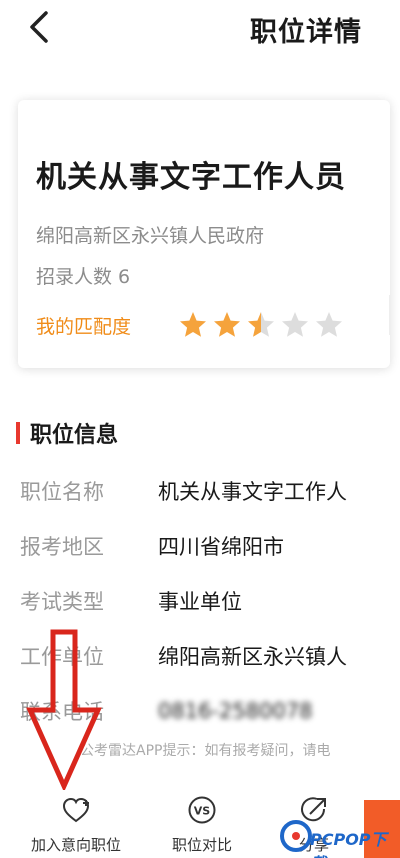 The height and width of the screenshot is (858, 400). What do you see at coordinates (348, 844) in the screenshot?
I see `watermark-text: PCPOP下载` at bounding box center [348, 844].